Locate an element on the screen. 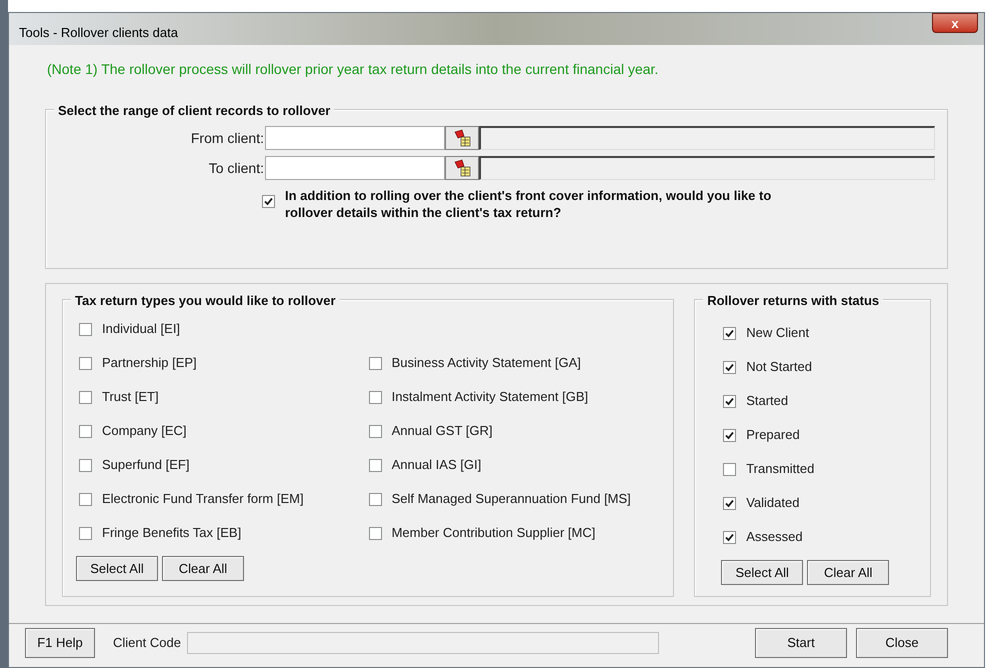 The height and width of the screenshot is (668, 991). checkbox-label: Trust [ET] is located at coordinates (130, 397).